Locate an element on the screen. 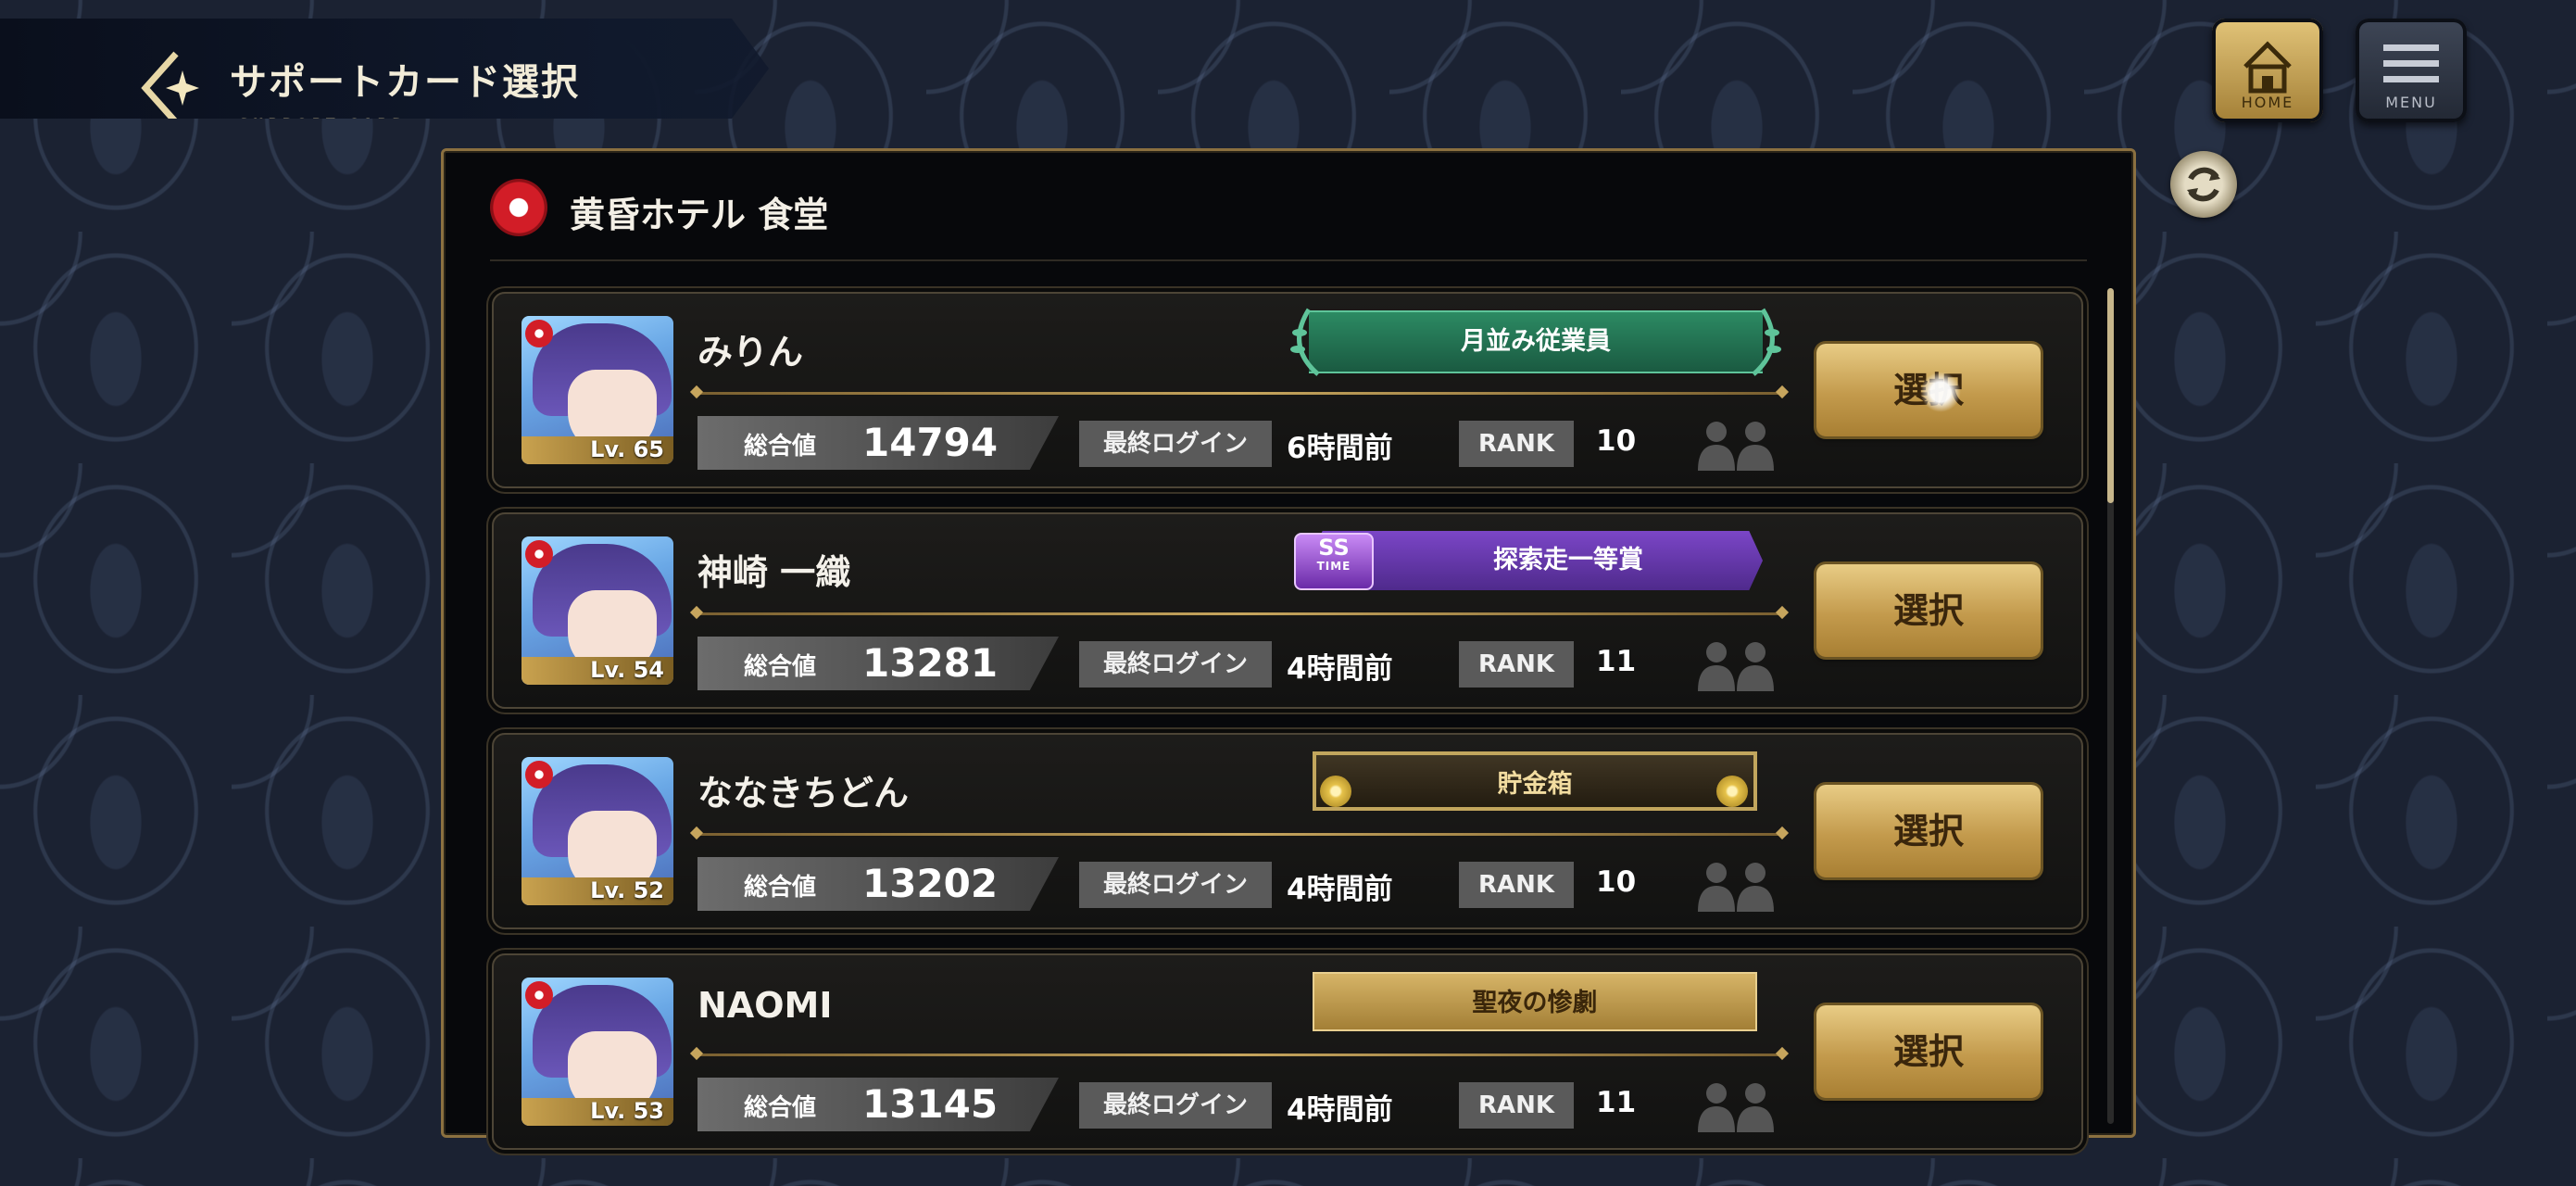 The width and height of the screenshot is (2576, 1186). player-avatar: Lv. 52 is located at coordinates (597, 831).